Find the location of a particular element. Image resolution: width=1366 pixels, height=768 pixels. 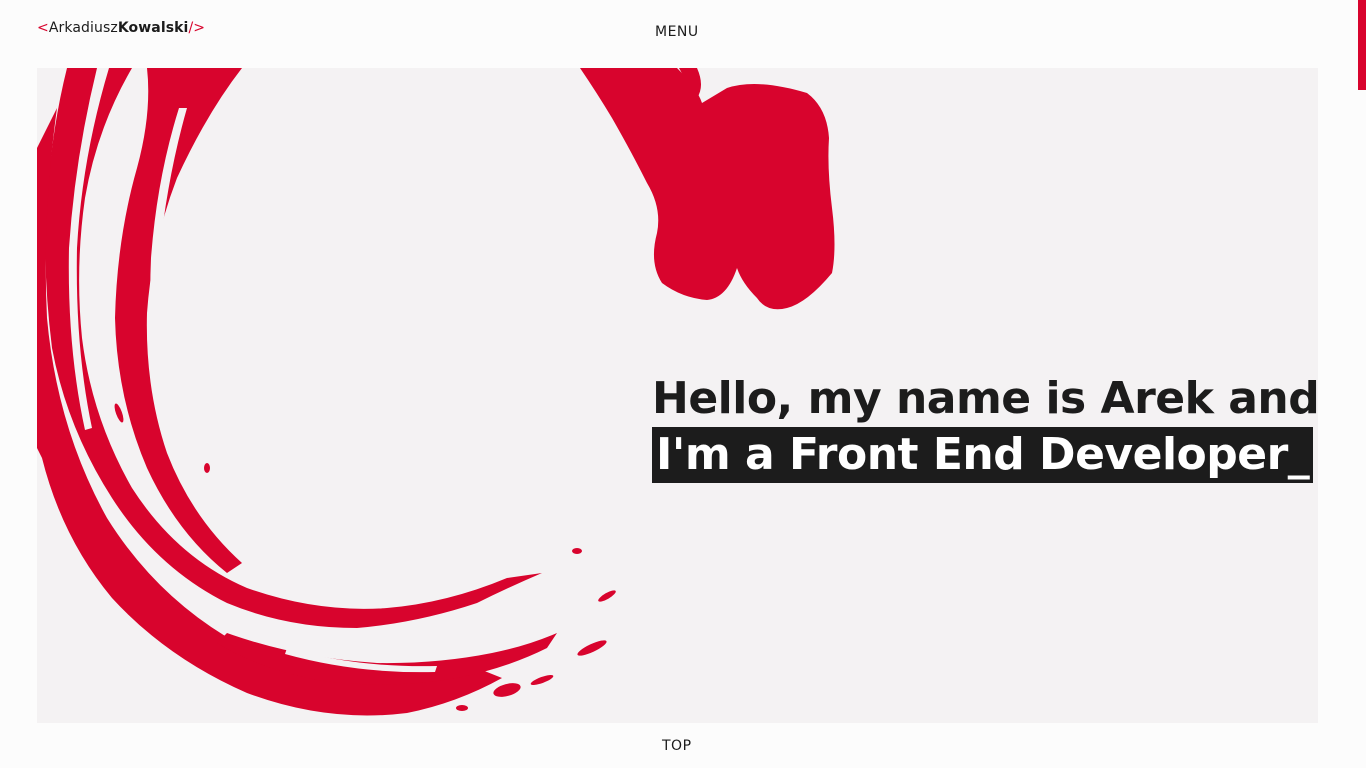

scroll-progress-indicator is located at coordinates (1362, 45).